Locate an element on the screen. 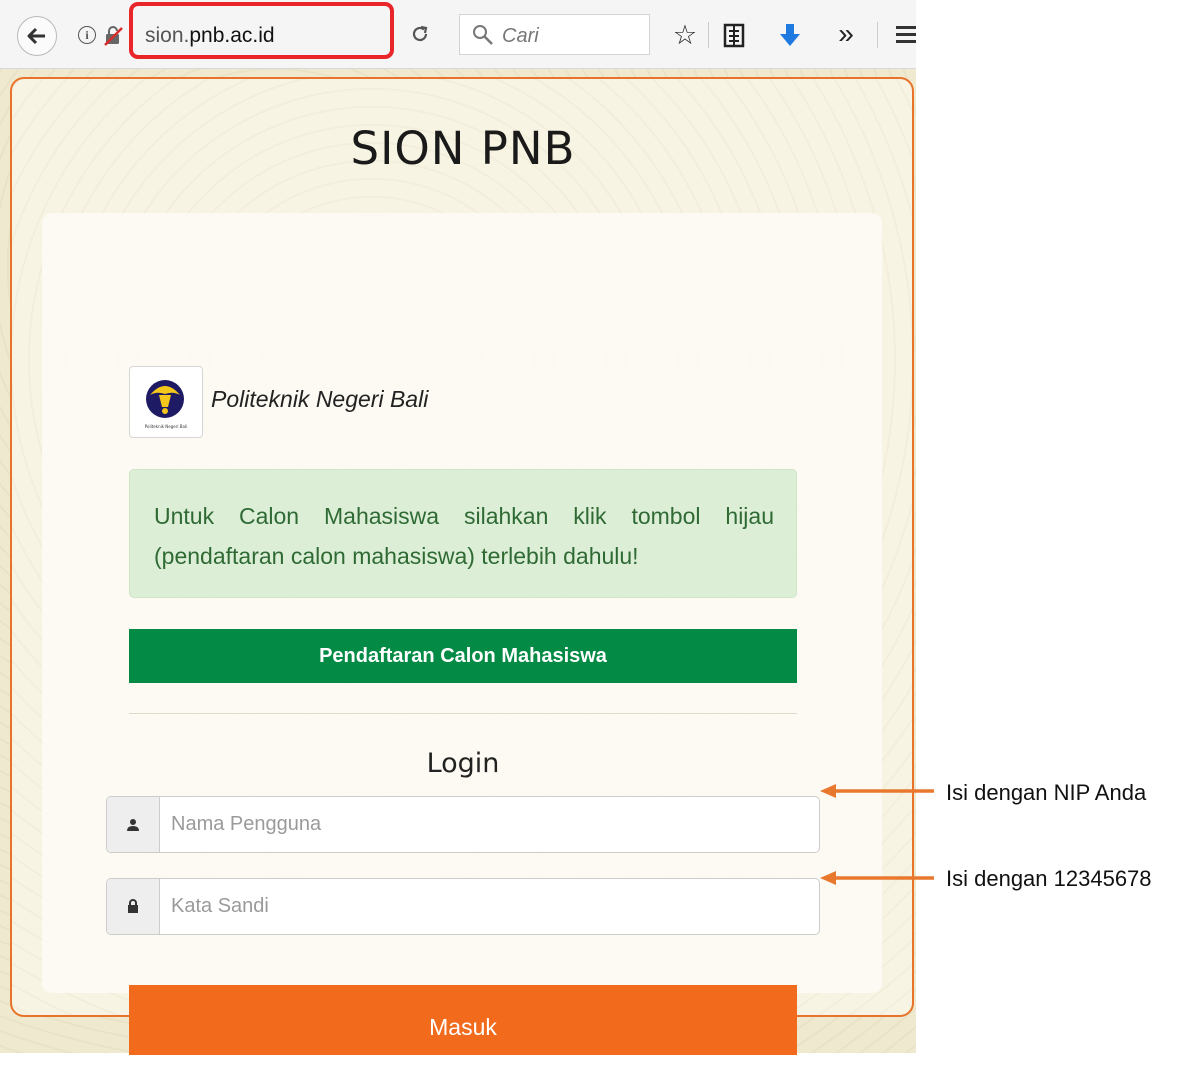  password-input-group is located at coordinates (463, 906).